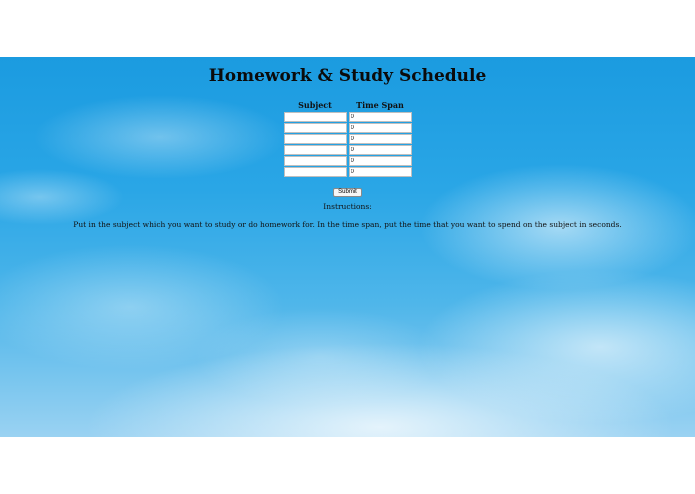 The height and width of the screenshot is (494, 695). I want to click on submit-button: Submit, so click(347, 192).